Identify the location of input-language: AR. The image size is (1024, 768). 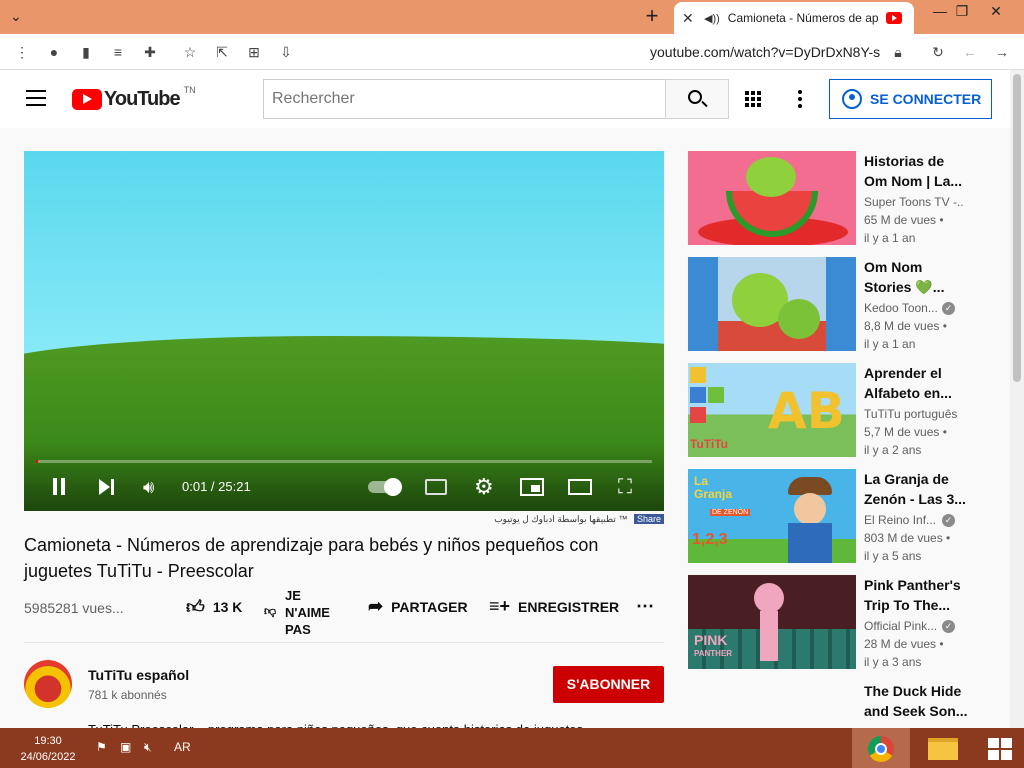
(182, 747).